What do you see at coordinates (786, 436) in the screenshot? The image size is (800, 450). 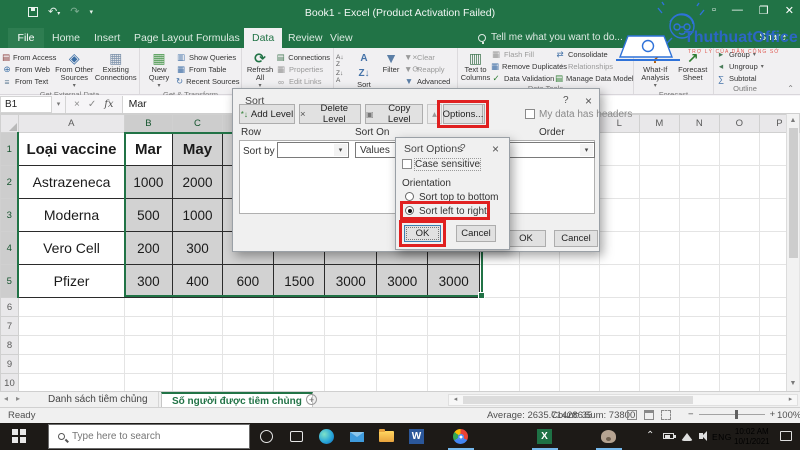 I see `action-center-icon` at bounding box center [786, 436].